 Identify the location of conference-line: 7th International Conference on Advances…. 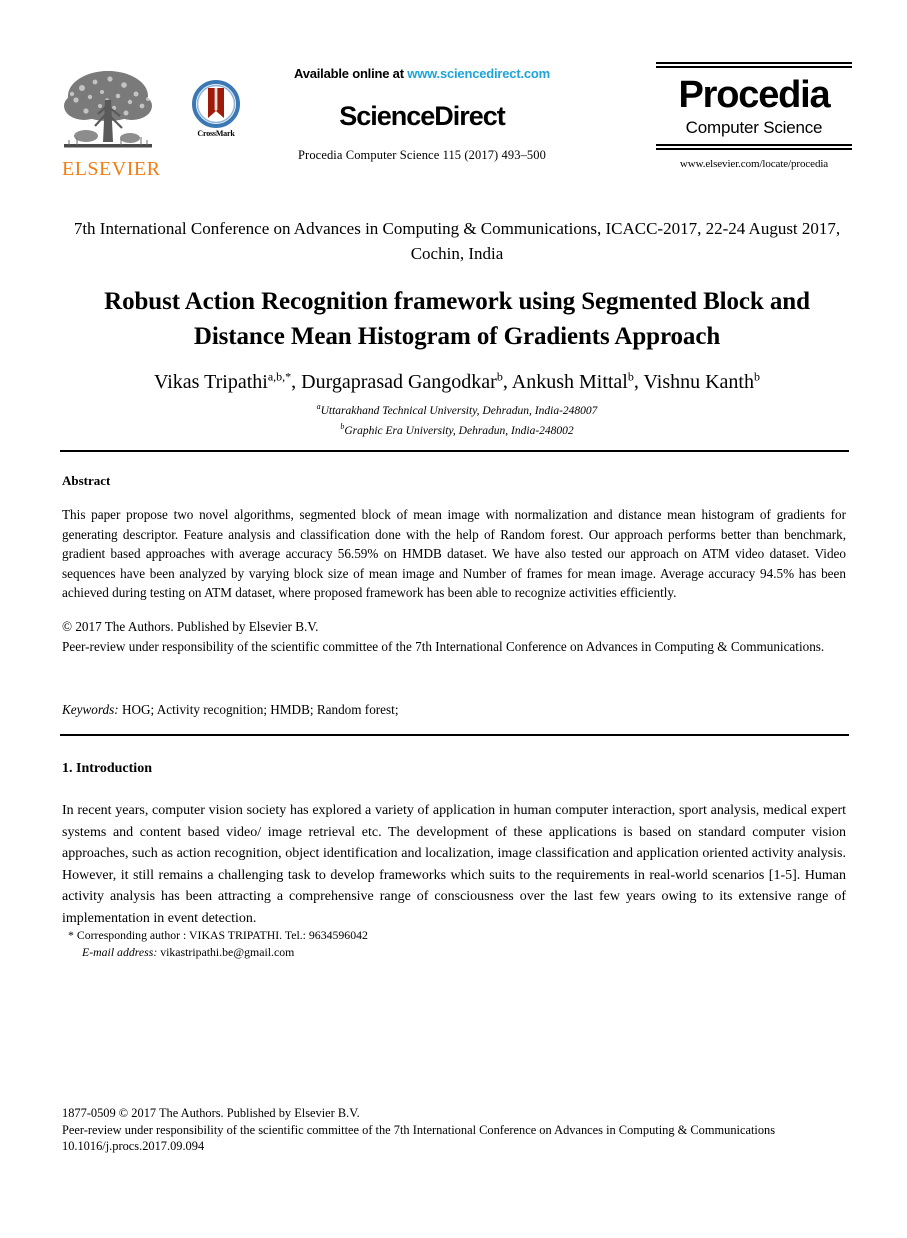
(457, 241).